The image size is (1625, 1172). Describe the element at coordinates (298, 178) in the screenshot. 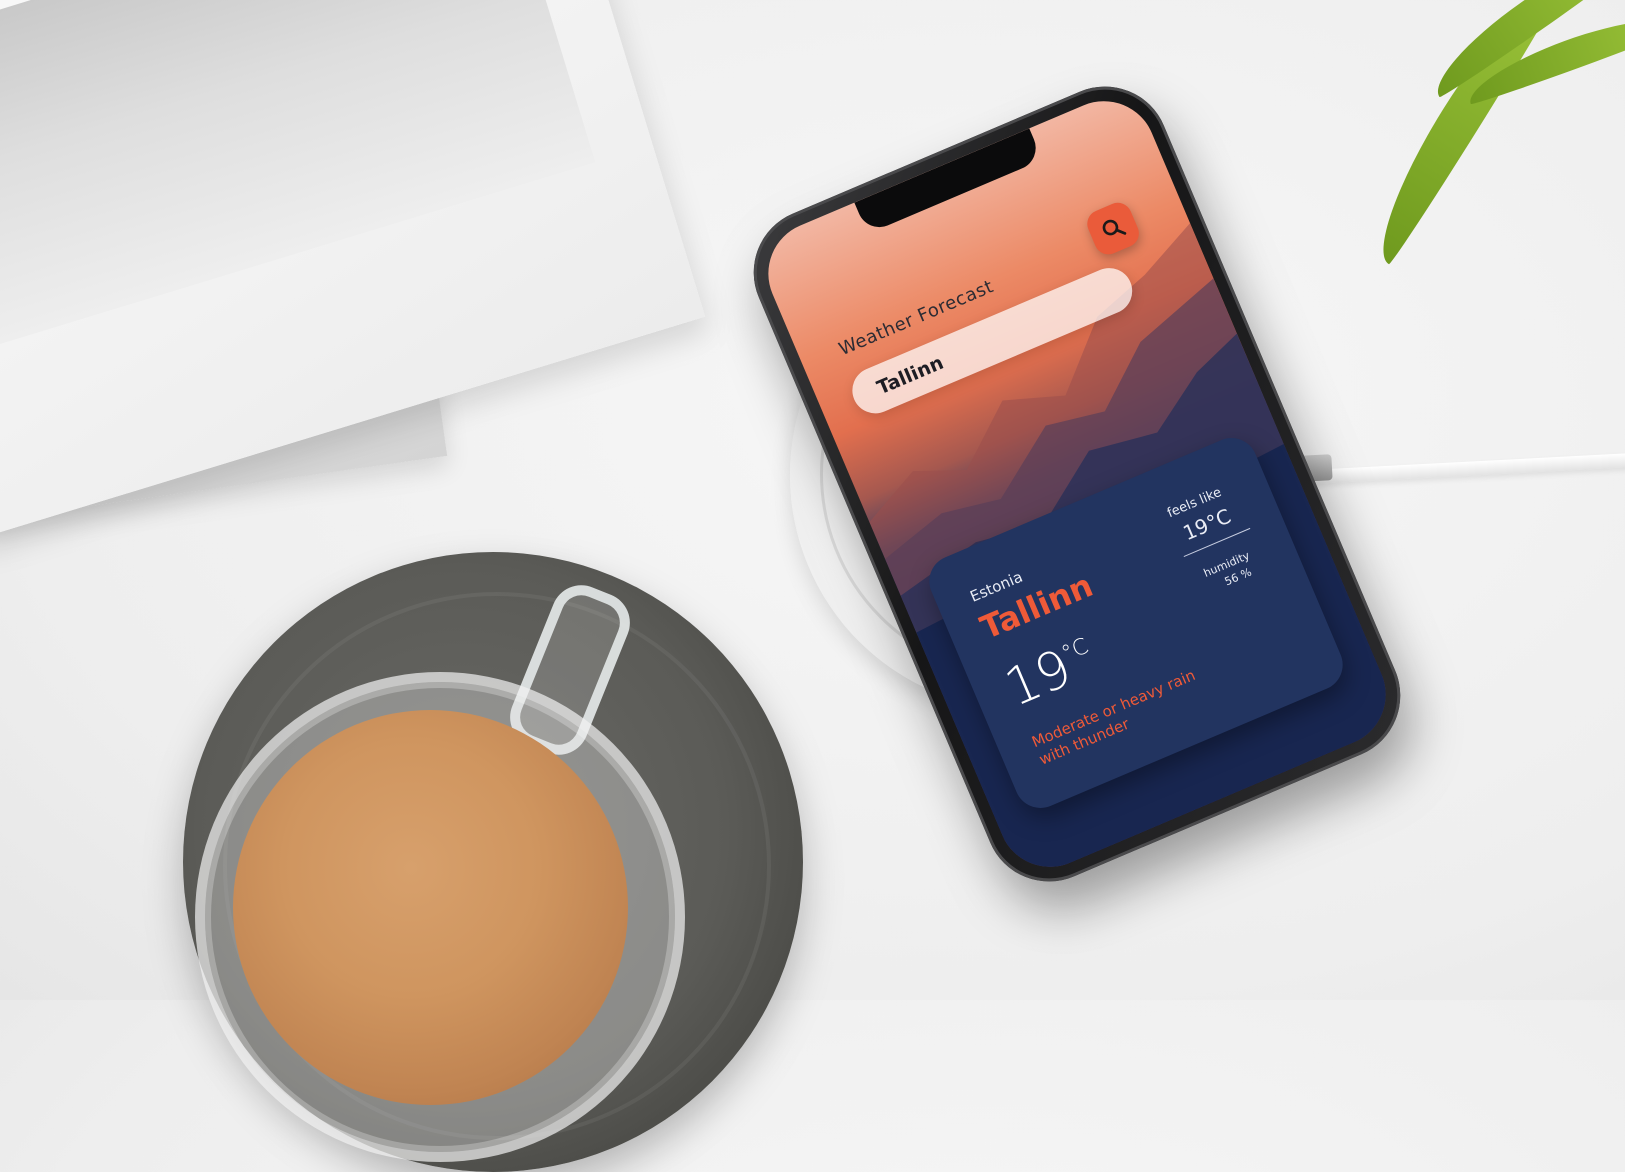

I see `book-cover-photo` at that location.